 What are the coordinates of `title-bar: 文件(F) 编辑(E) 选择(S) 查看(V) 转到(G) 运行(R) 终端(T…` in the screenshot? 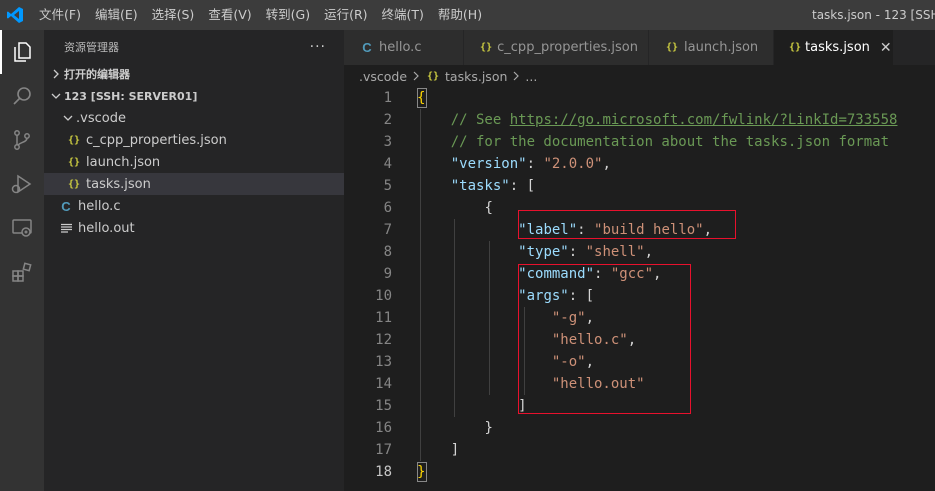 It's located at (467, 15).